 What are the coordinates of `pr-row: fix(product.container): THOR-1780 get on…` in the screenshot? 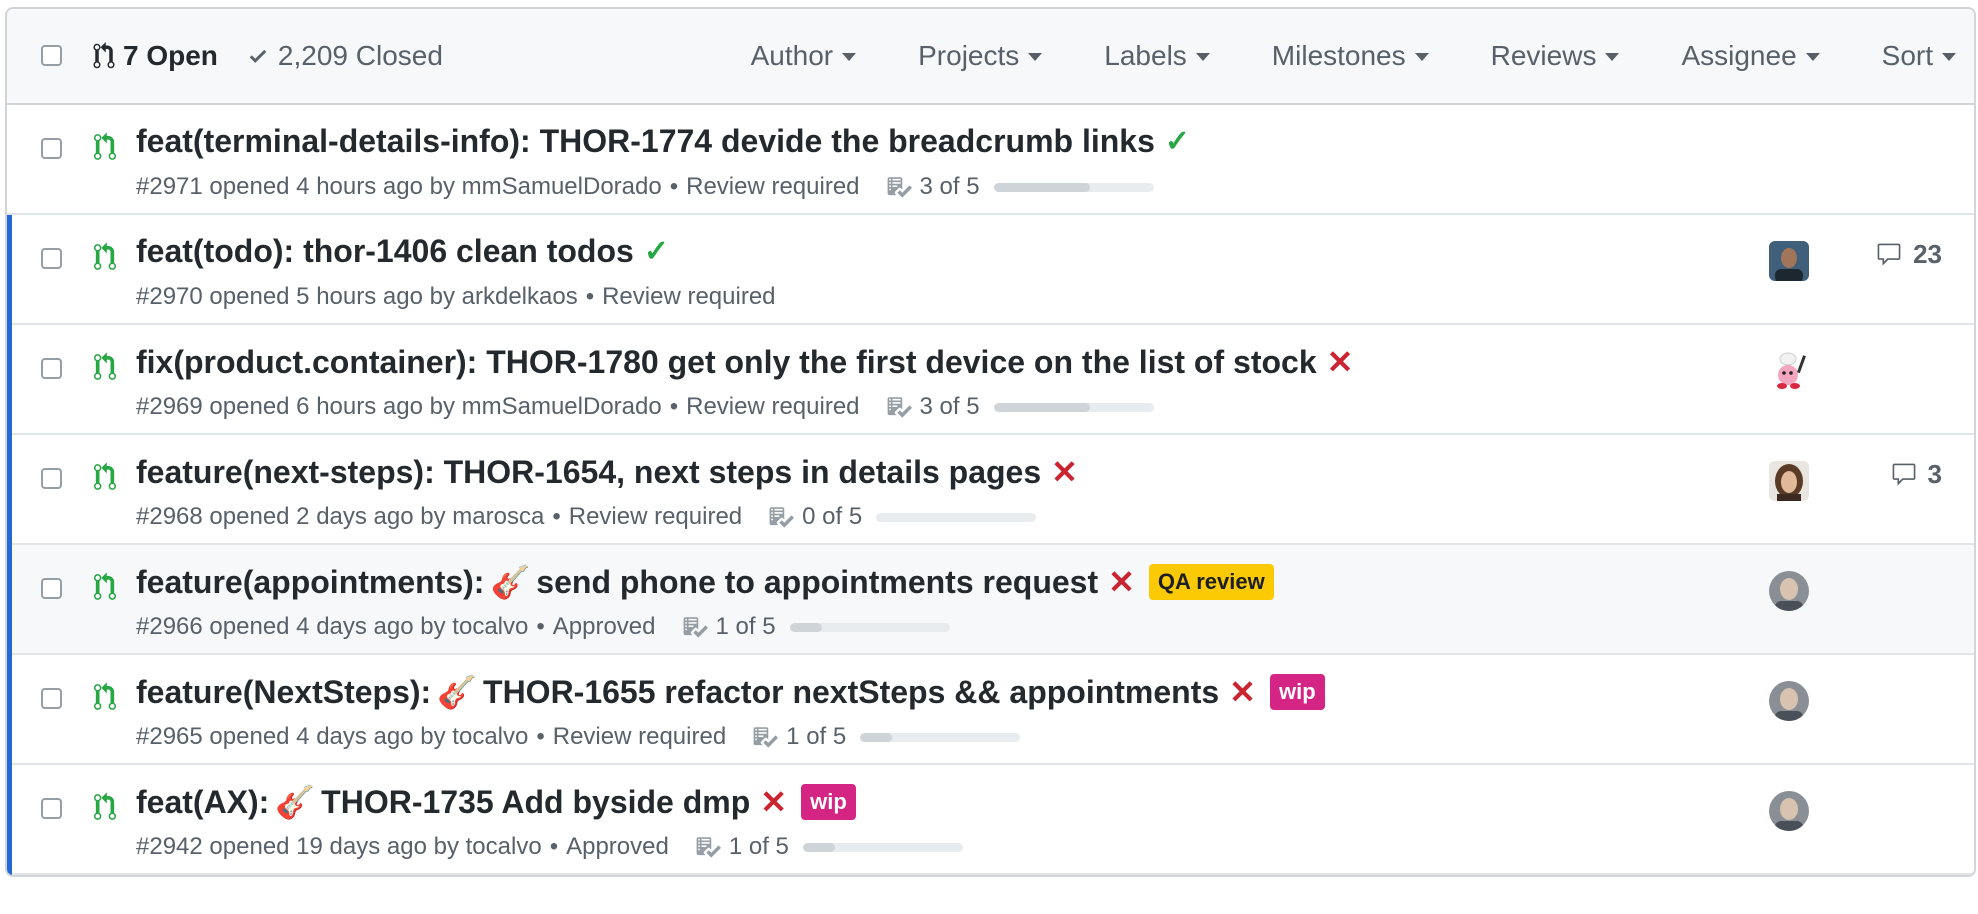 It's located at (990, 380).